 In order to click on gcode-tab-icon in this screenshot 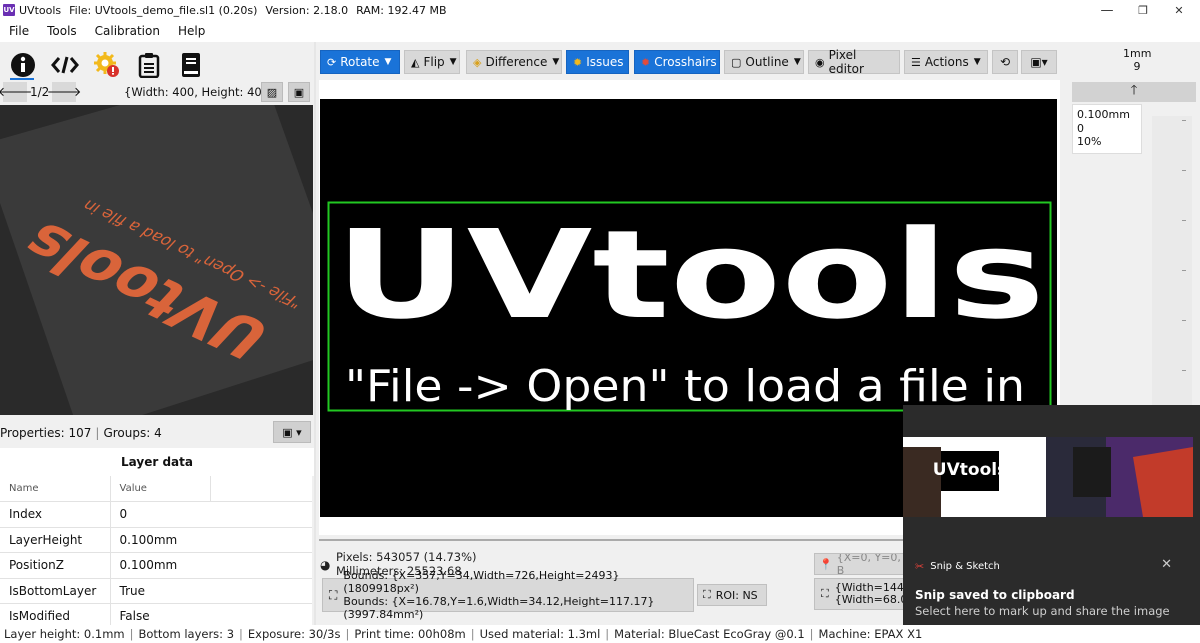, I will do `click(65, 65)`.